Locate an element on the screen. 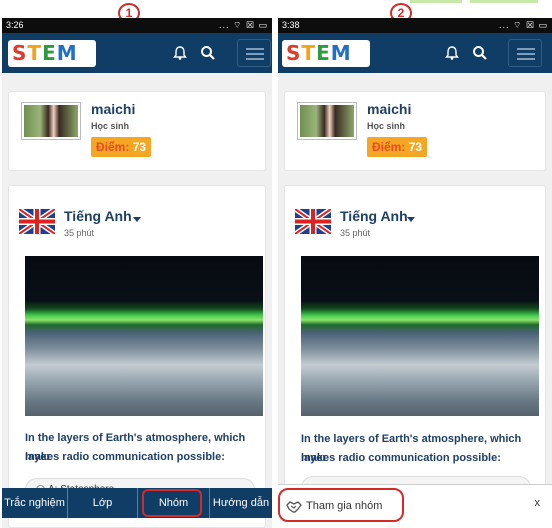 The width and height of the screenshot is (552, 528). join-group-label: Tham gia nhóm is located at coordinates (344, 506).